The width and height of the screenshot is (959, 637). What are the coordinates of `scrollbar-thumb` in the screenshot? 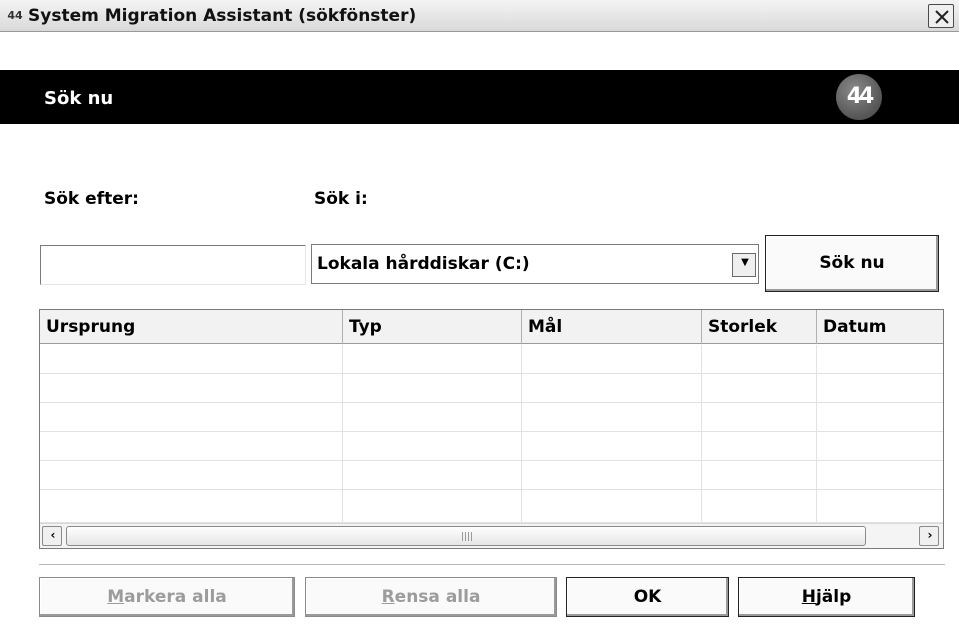 It's located at (466, 536).